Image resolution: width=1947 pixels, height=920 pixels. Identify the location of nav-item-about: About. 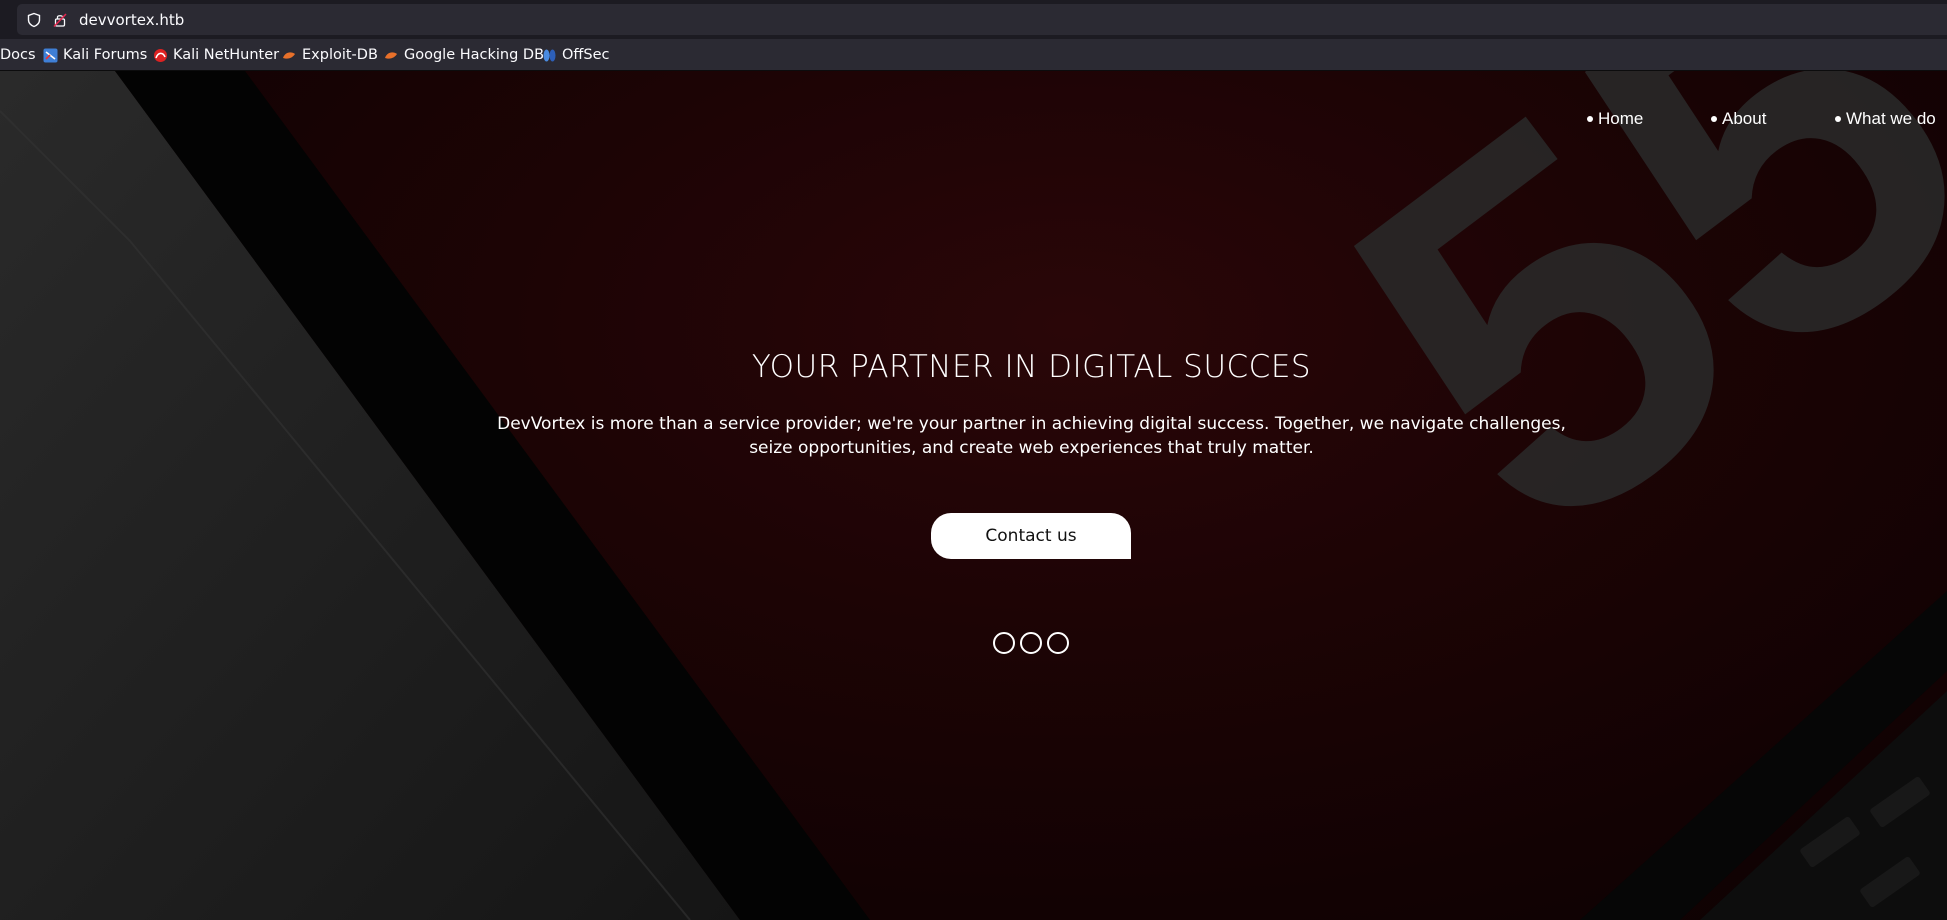
(1738, 119).